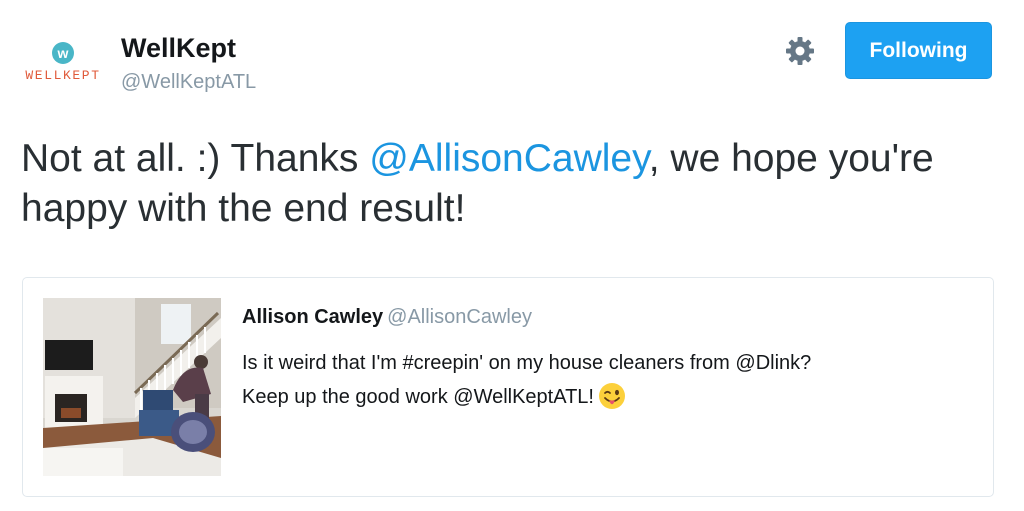 The height and width of the screenshot is (511, 1024). I want to click on author-handle: @WellKeptATL, so click(188, 82).